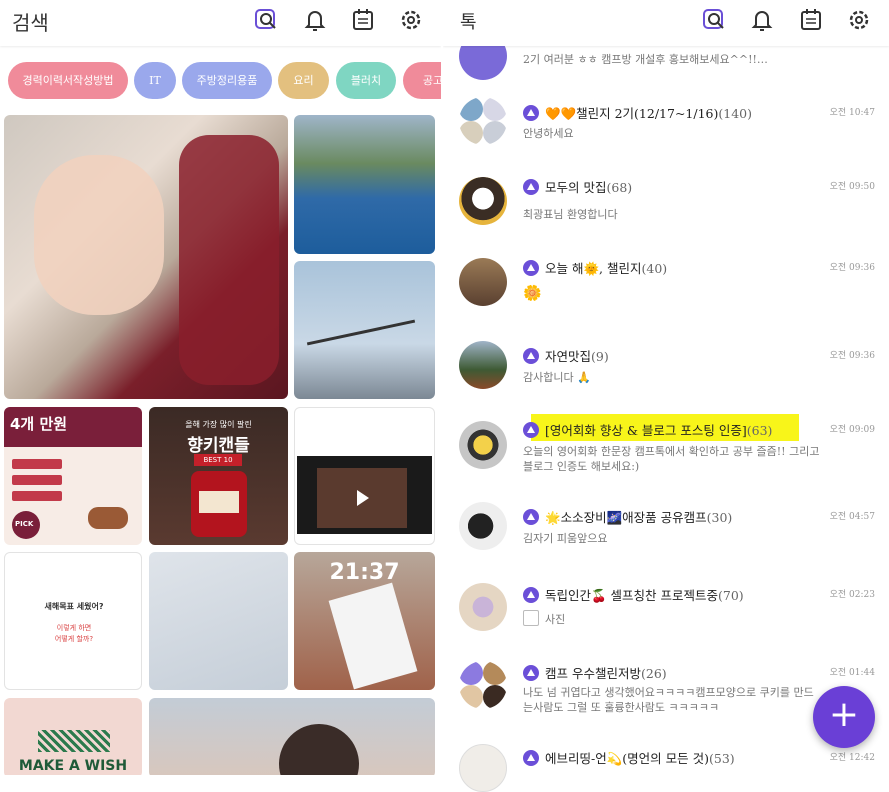 This screenshot has height=792, width=889. What do you see at coordinates (852, 430) in the screenshot?
I see `chat-time: 오전 09:09` at bounding box center [852, 430].